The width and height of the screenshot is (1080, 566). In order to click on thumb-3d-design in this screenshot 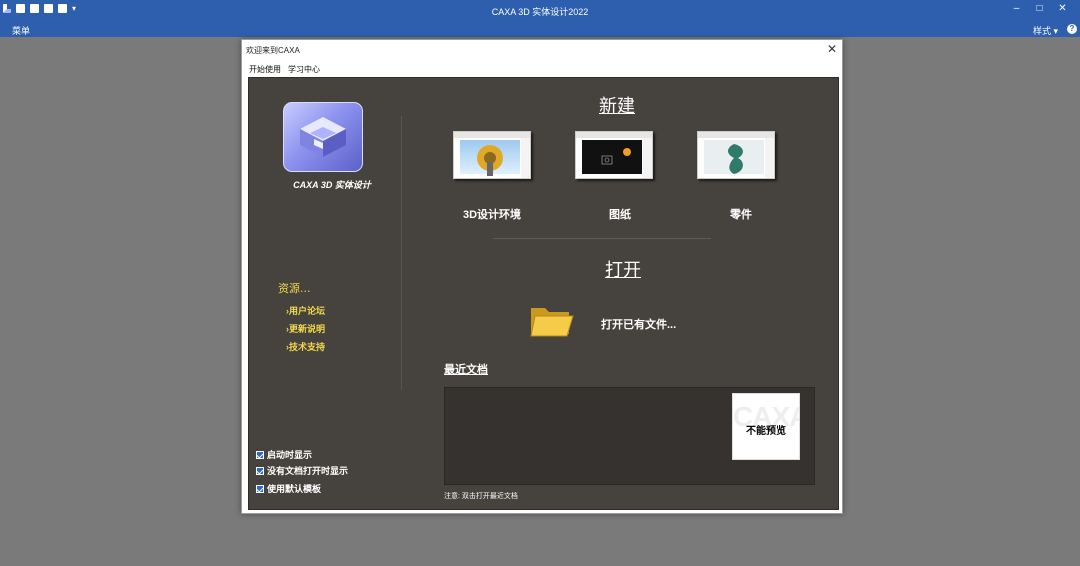, I will do `click(492, 155)`.